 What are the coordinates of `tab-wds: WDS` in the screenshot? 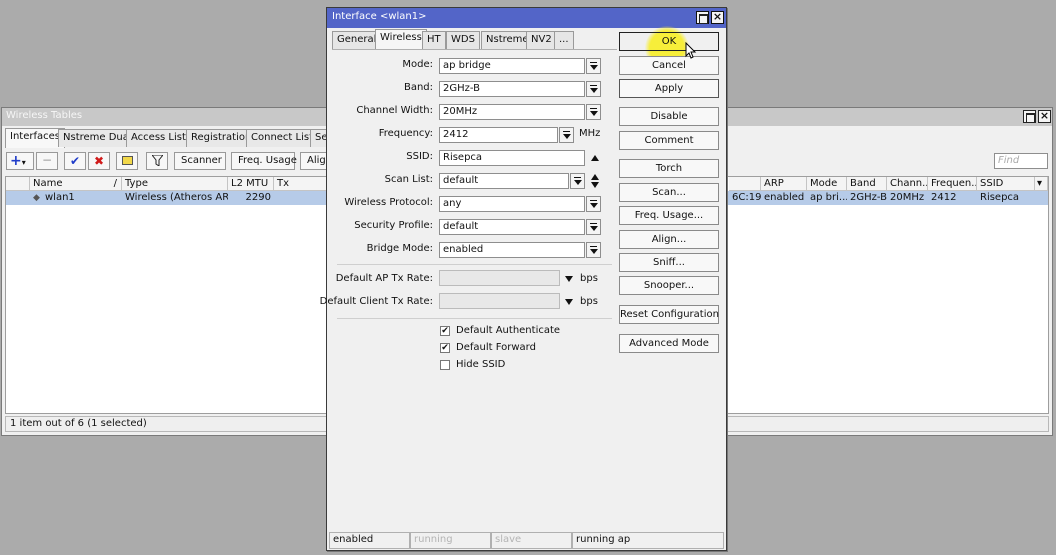 It's located at (463, 40).